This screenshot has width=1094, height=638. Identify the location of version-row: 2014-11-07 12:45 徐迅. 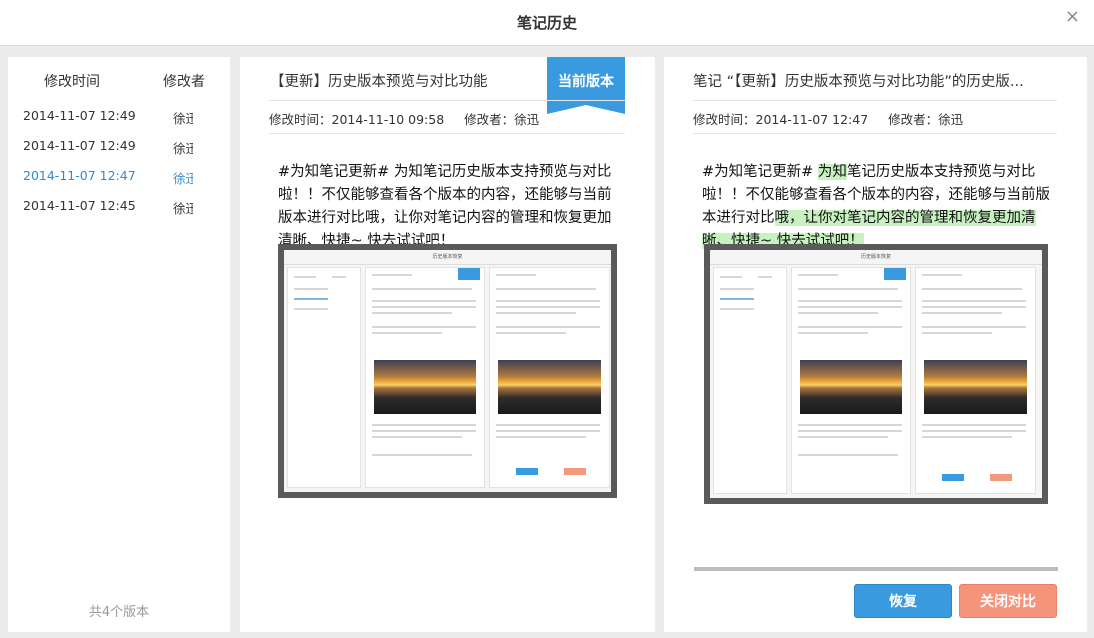
(119, 210).